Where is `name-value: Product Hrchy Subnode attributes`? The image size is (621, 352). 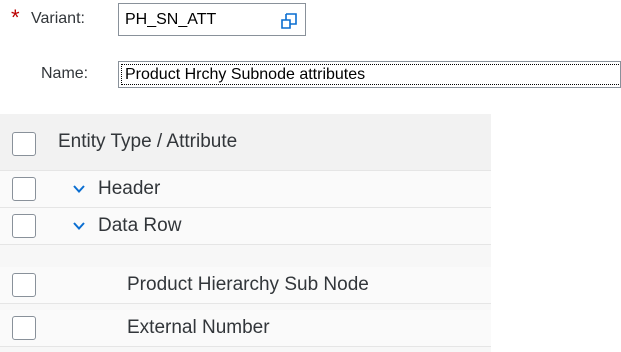 name-value: Product Hrchy Subnode attributes is located at coordinates (370, 74).